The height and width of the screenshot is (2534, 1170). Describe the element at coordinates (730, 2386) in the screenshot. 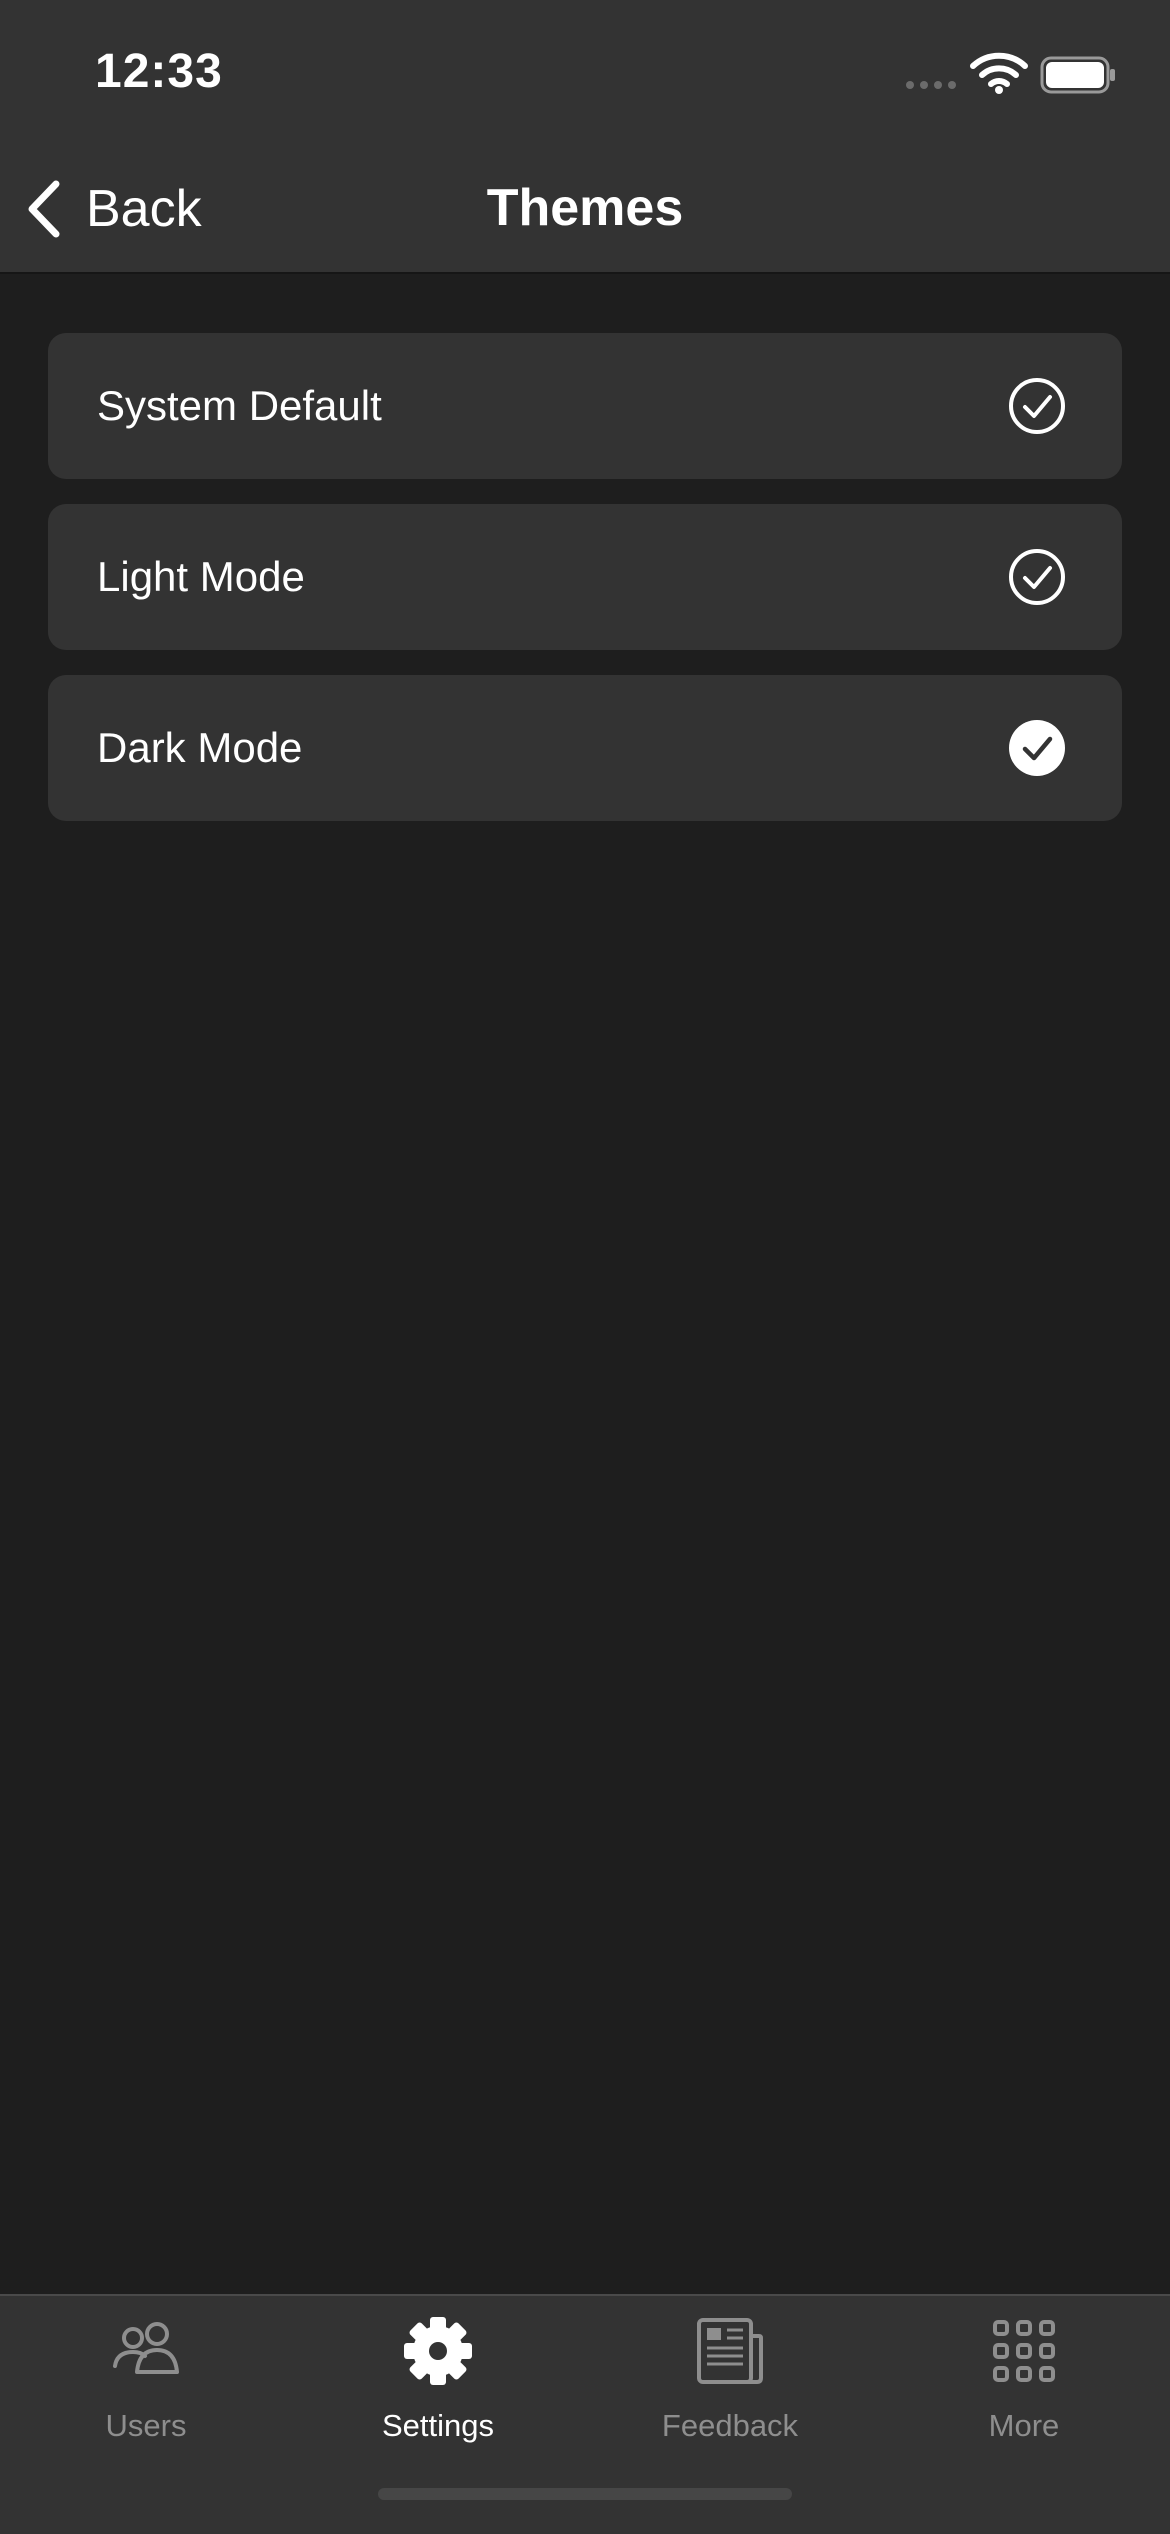

I see `tab-feedback: Feedback` at that location.